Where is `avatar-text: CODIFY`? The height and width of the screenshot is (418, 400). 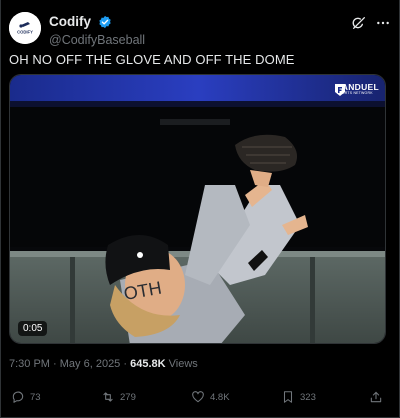 avatar-text: CODIFY is located at coordinates (25, 32).